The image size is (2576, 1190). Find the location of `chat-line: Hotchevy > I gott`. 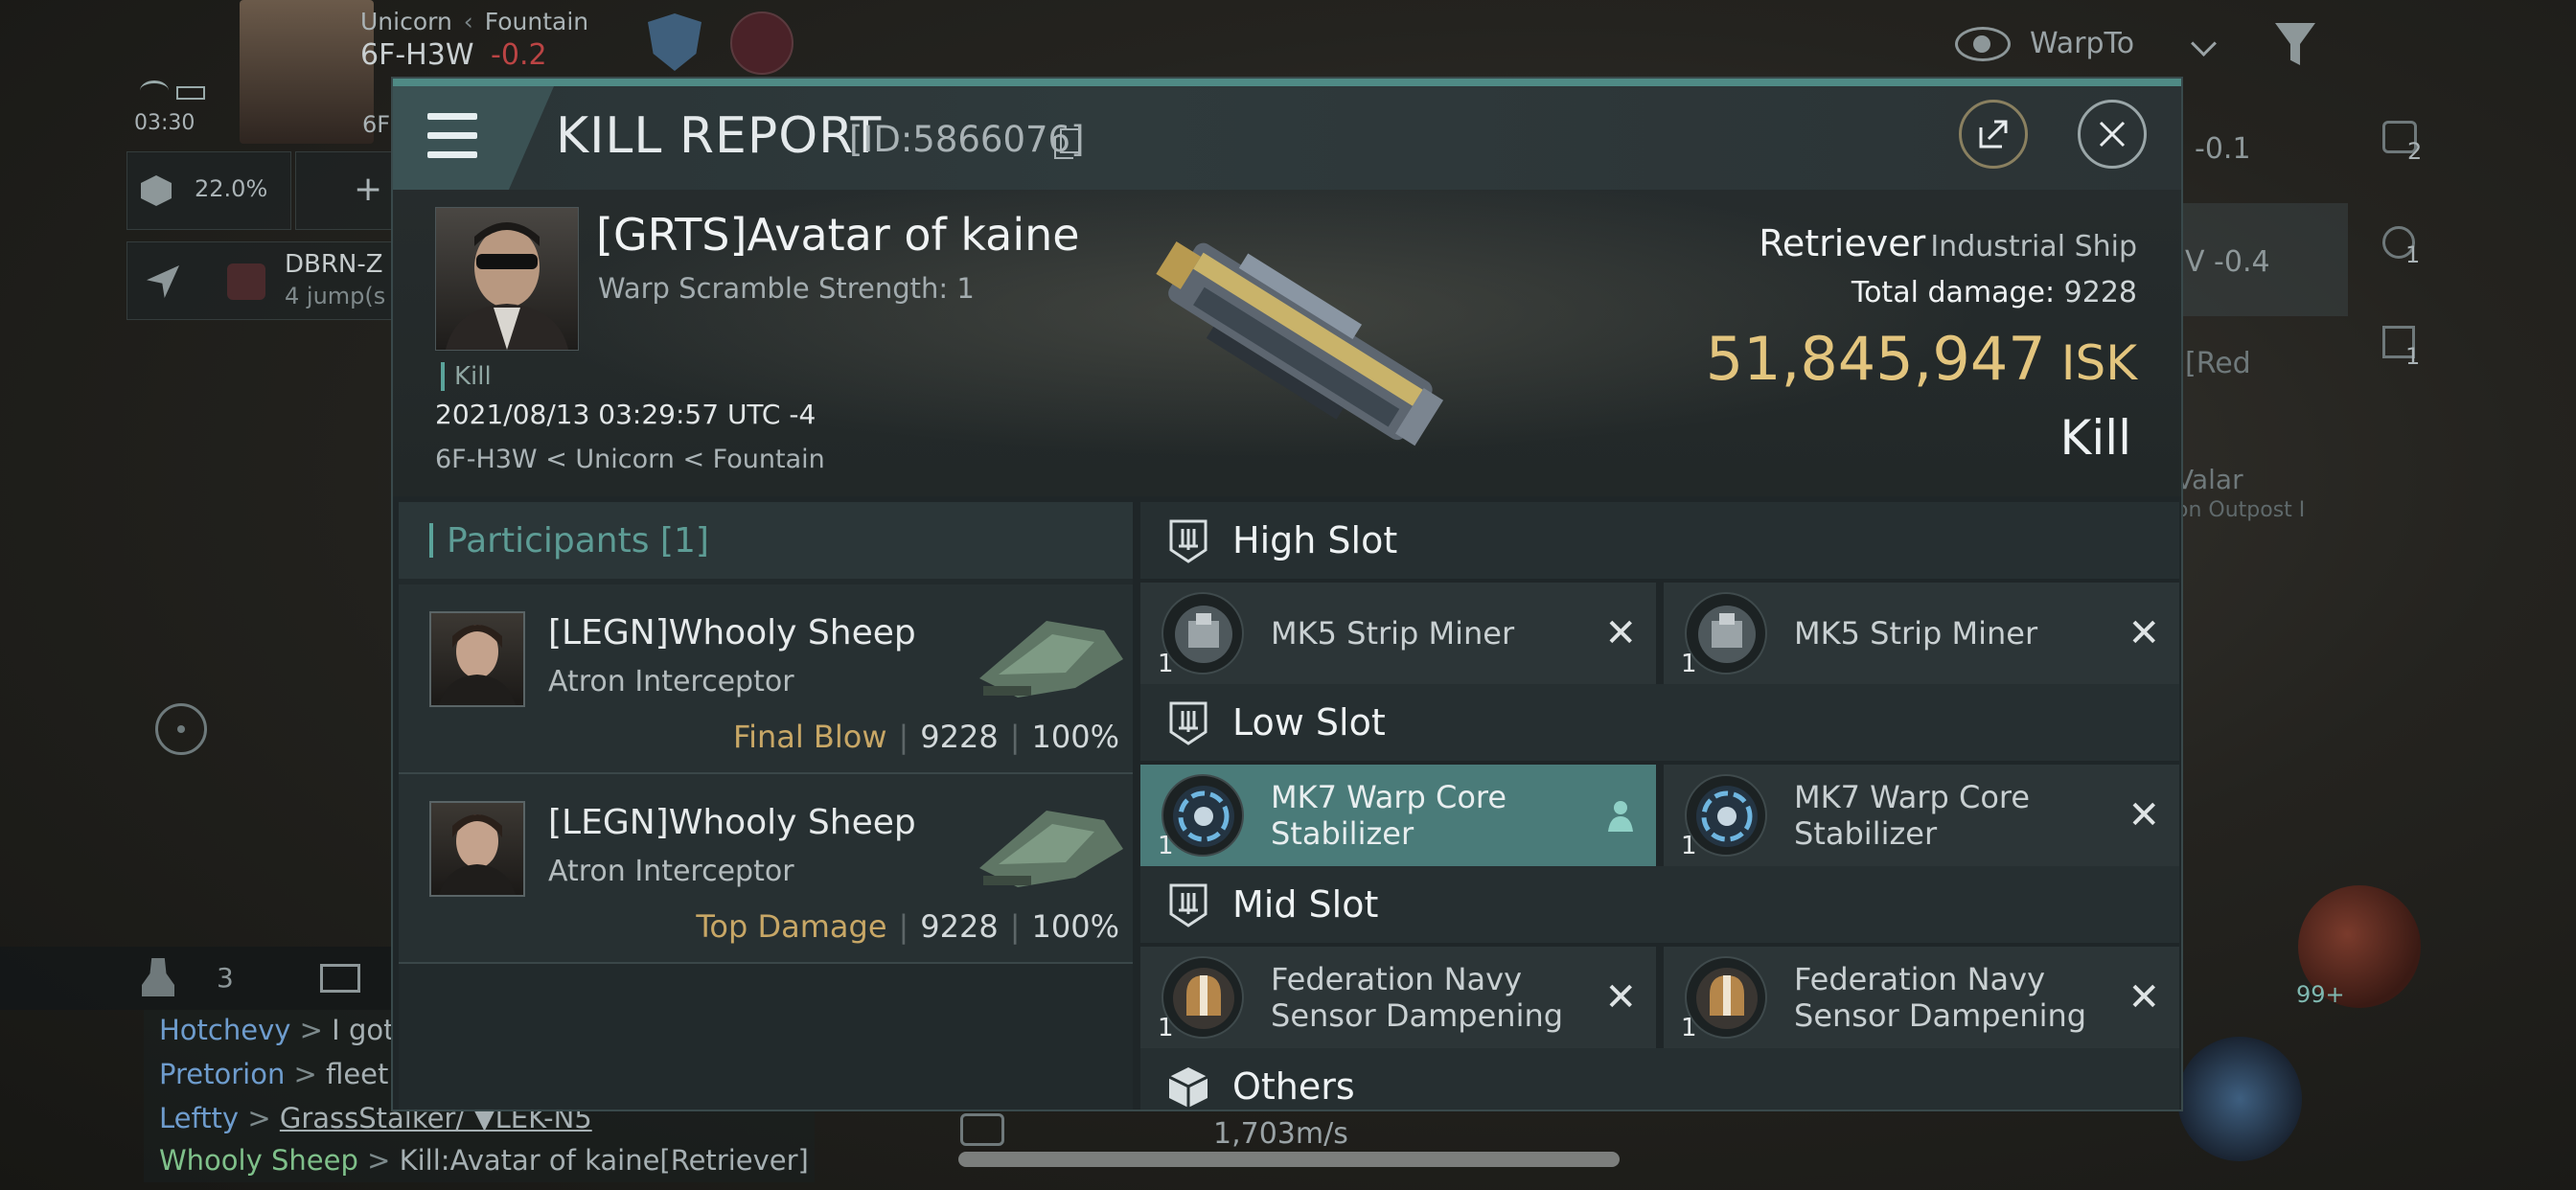

chat-line: Hotchevy > I gott is located at coordinates (282, 1030).